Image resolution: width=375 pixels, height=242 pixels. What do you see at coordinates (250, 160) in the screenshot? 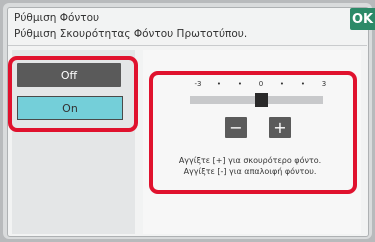
I see `hint-darker: Αγγίξτε [+] για σκουρότερο φόντο.` at bounding box center [250, 160].